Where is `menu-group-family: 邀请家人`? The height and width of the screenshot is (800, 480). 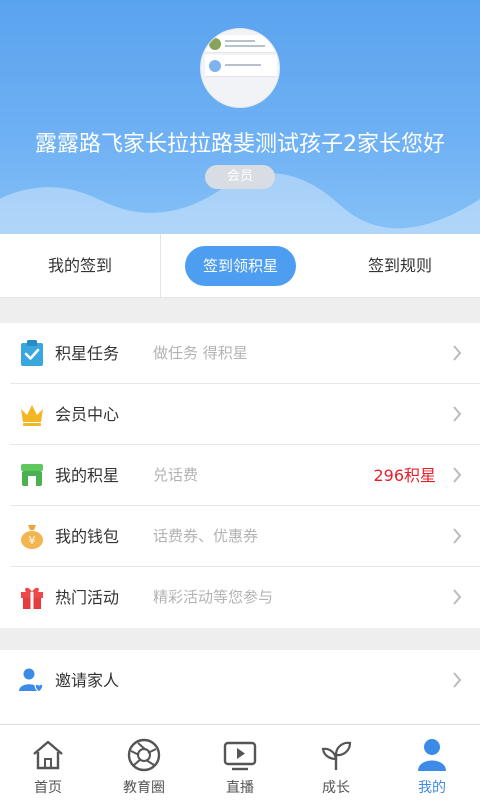
menu-group-family: 邀请家人 is located at coordinates (240, 687).